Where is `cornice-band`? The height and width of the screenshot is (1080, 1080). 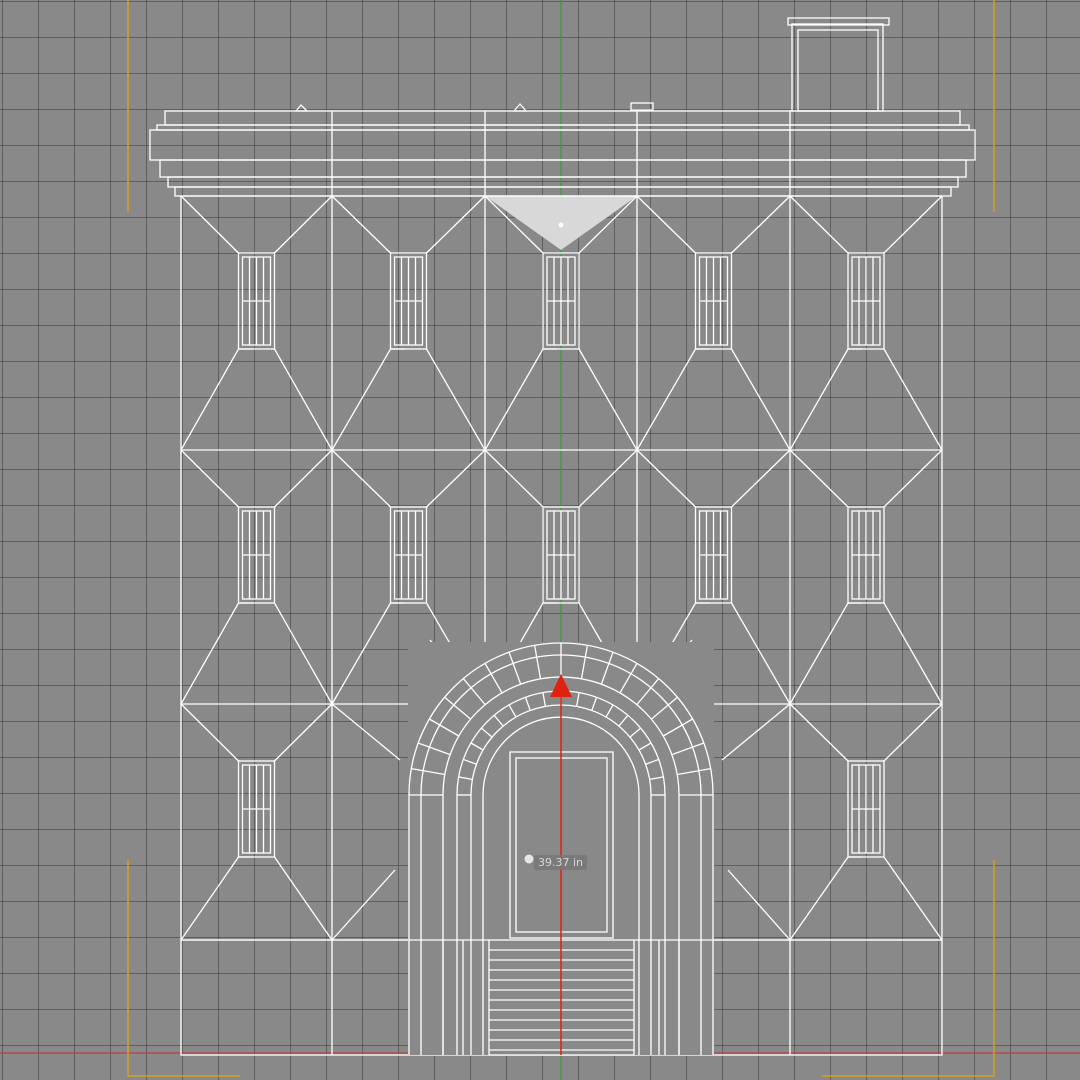 cornice-band is located at coordinates (562, 145).